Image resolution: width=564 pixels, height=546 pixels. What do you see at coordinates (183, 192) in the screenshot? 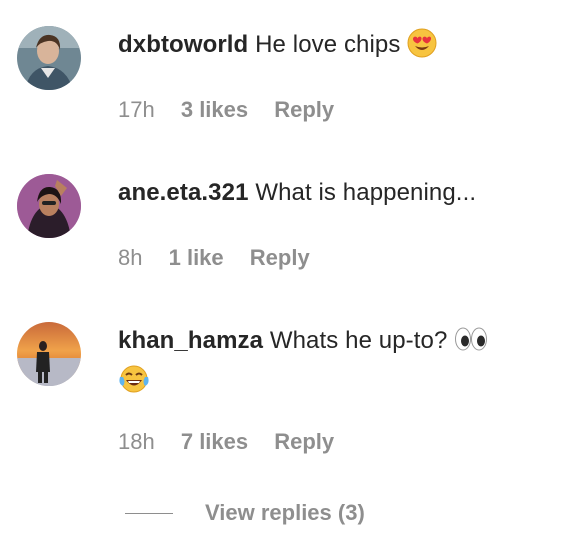
I see `username: ane.eta.321` at bounding box center [183, 192].